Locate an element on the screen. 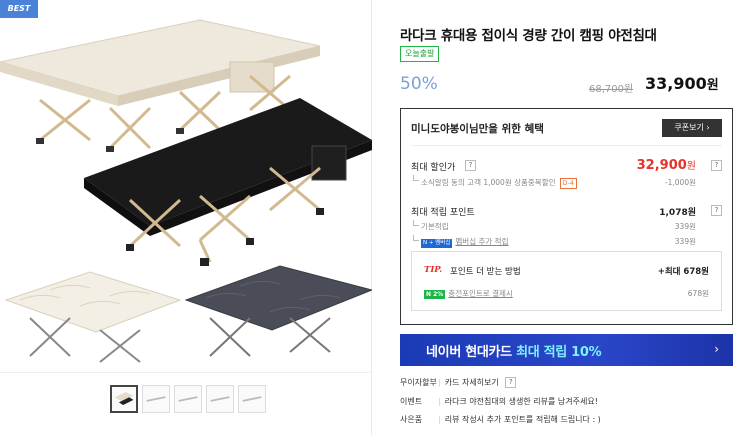 The width and height of the screenshot is (743, 435). sale-price-unit: 원 is located at coordinates (712, 85).